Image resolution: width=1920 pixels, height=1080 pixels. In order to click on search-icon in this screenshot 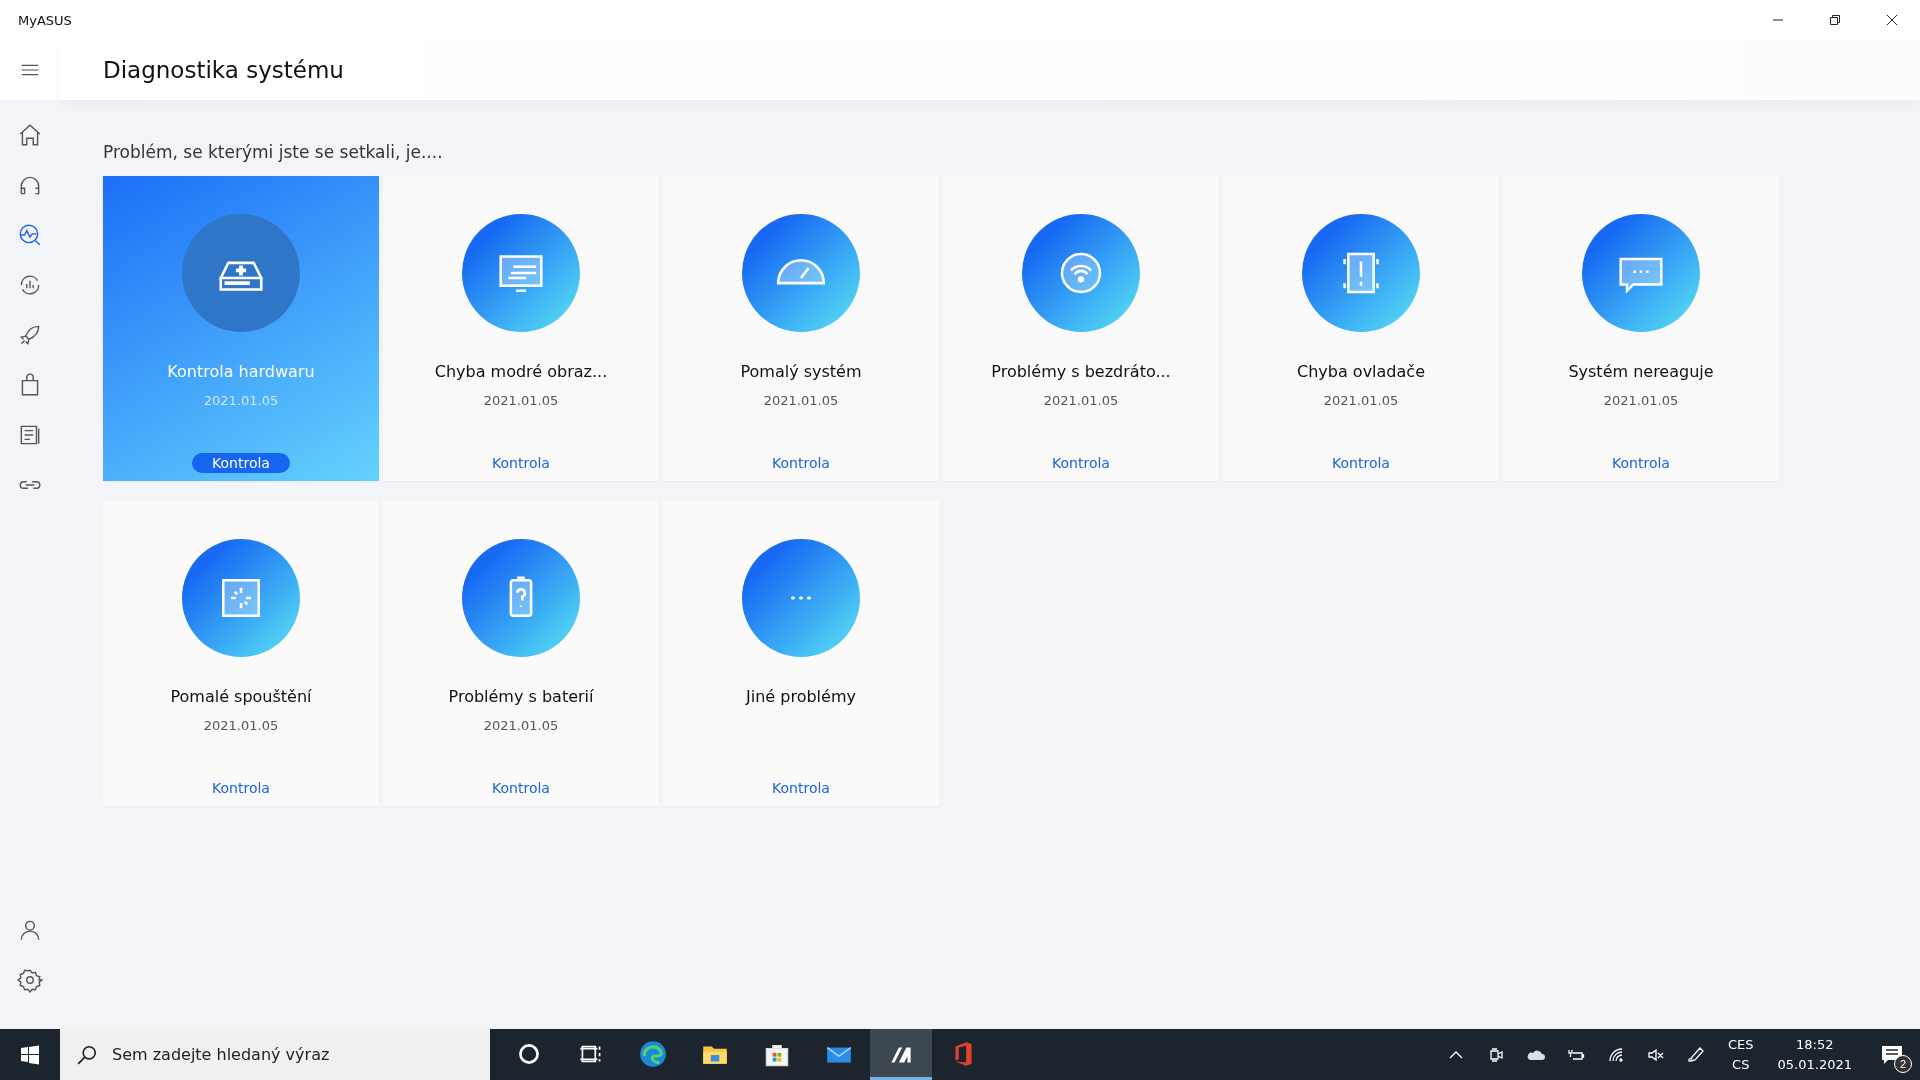, I will do `click(87, 1054)`.